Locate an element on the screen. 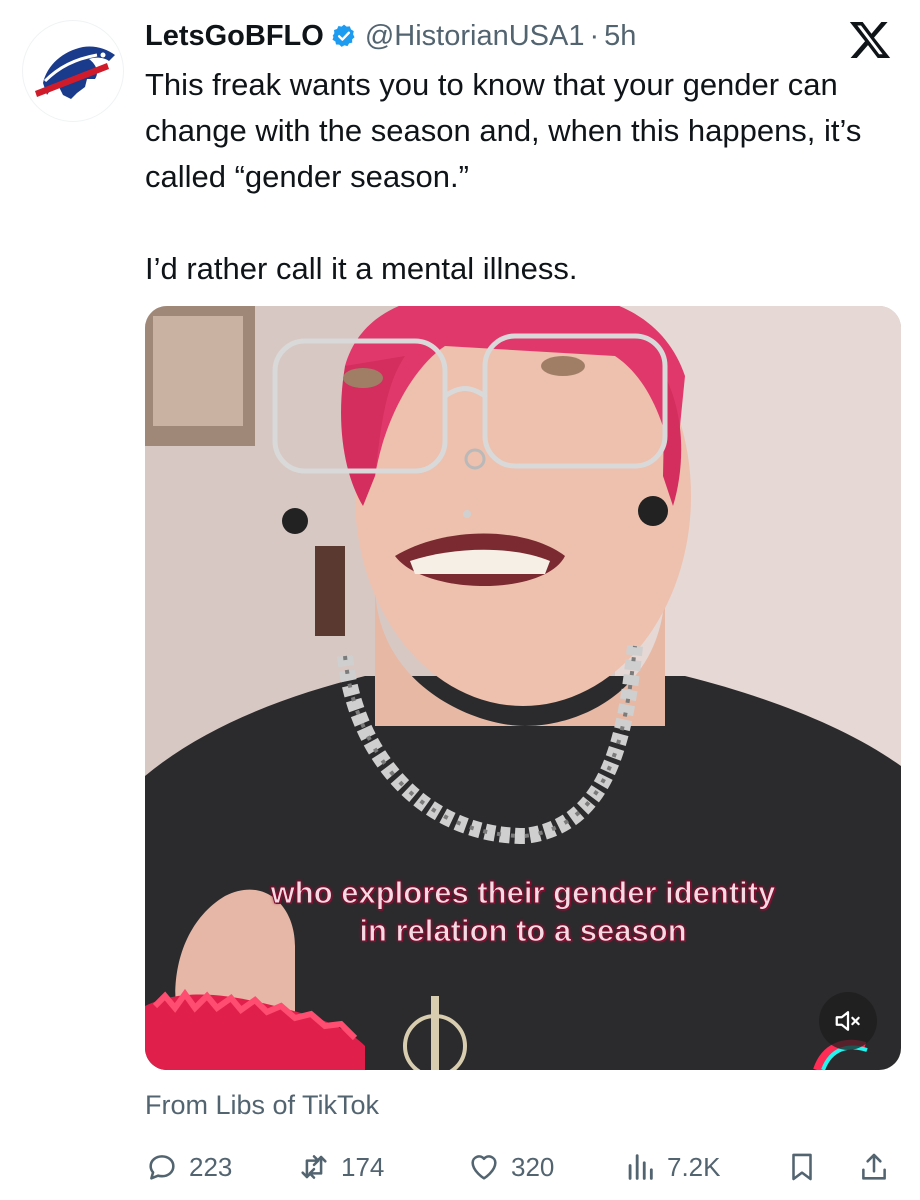  mute-button is located at coordinates (848, 1021).